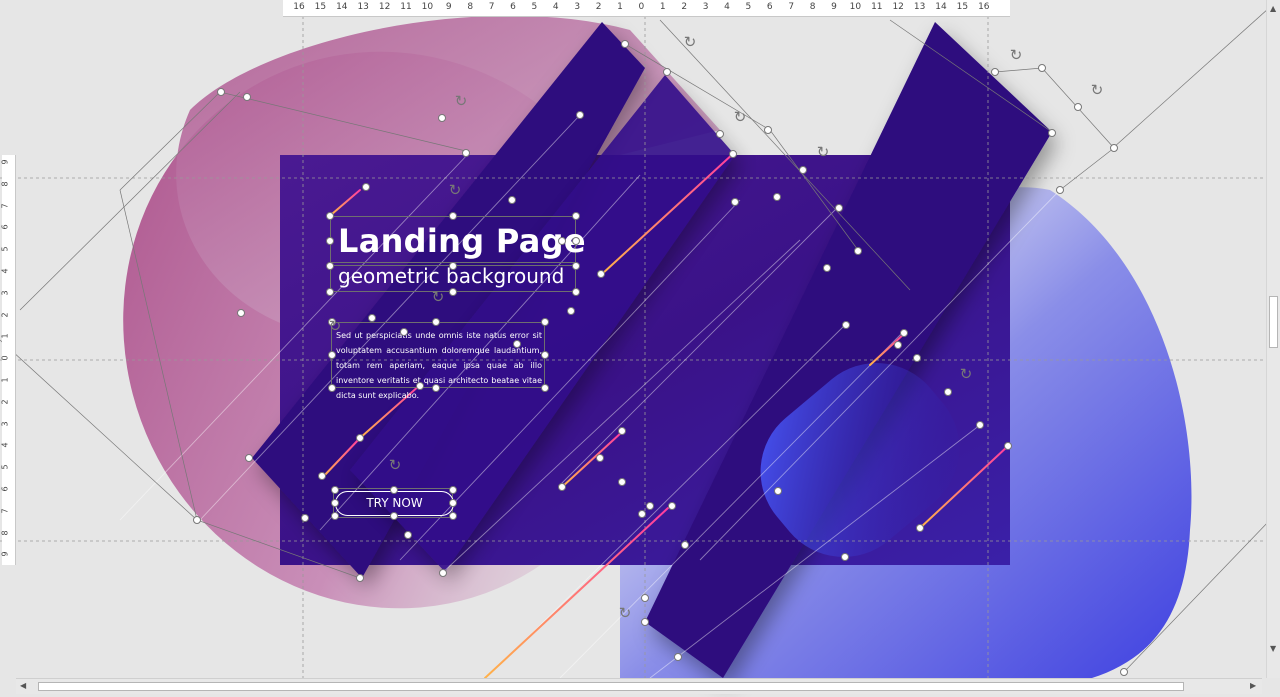 The height and width of the screenshot is (697, 1280). What do you see at coordinates (1273, 648) in the screenshot?
I see `scroll-arrow-down-icon: ▼` at bounding box center [1273, 648].